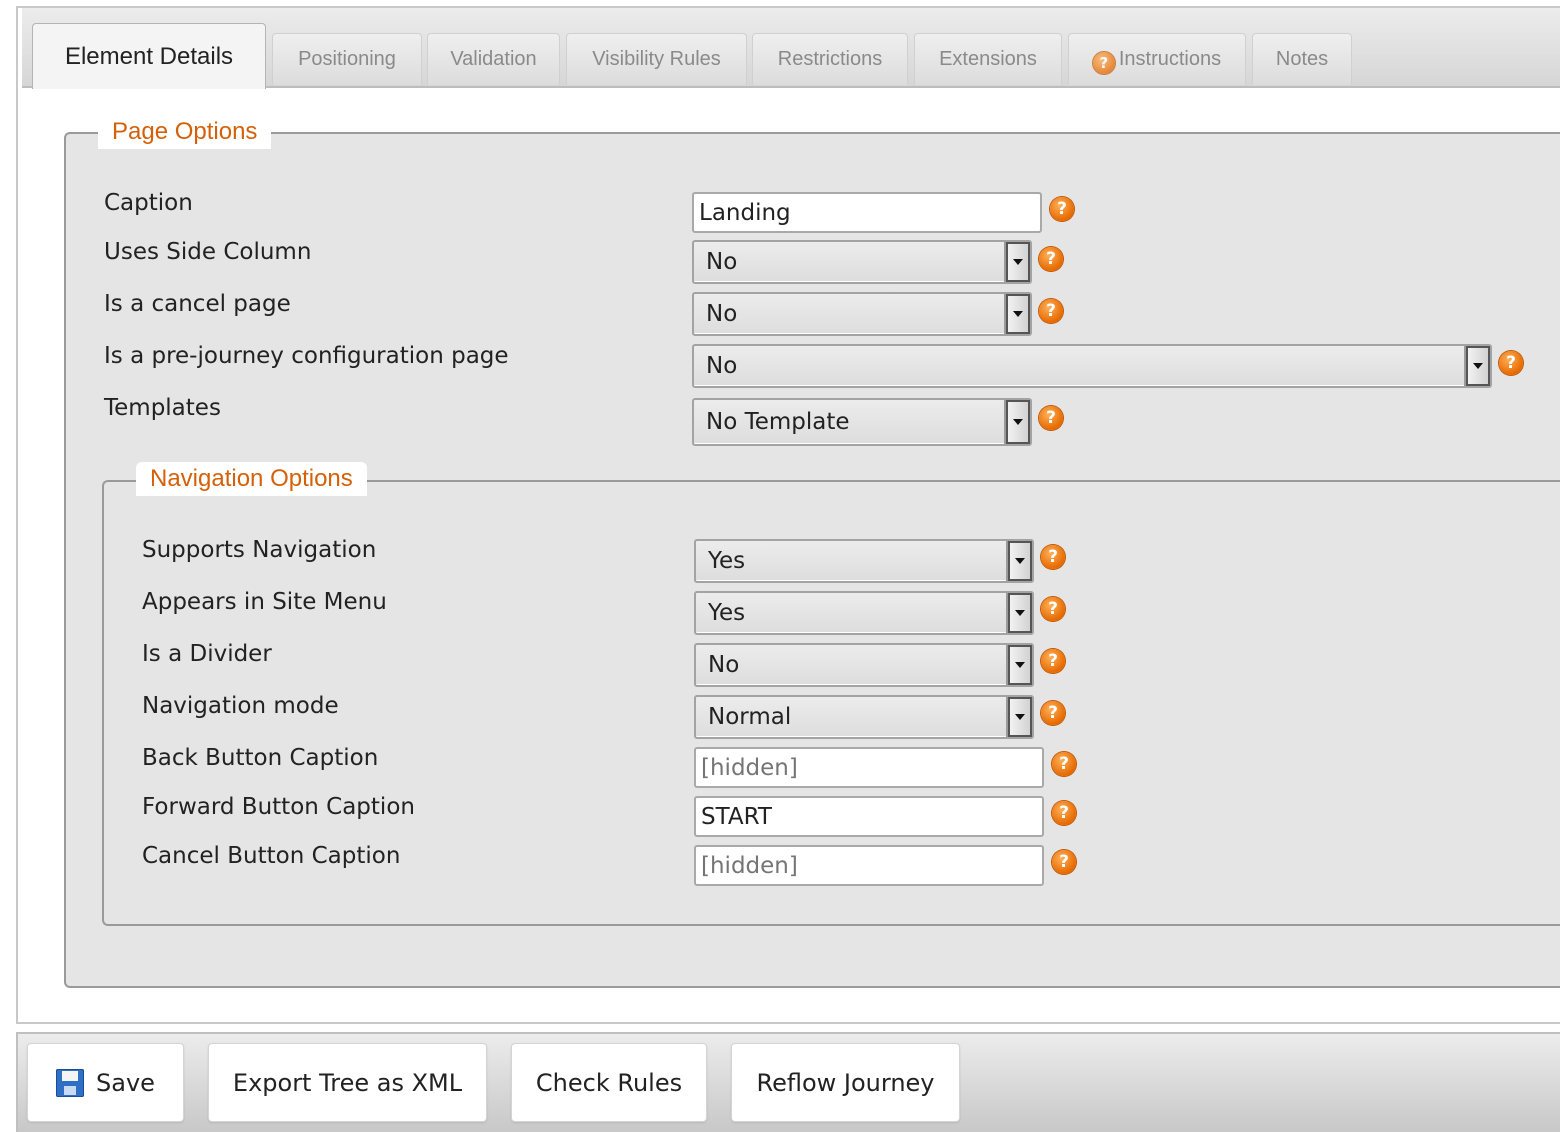 This screenshot has height=1132, width=1560. I want to click on caption-label: Caption, so click(148, 203).